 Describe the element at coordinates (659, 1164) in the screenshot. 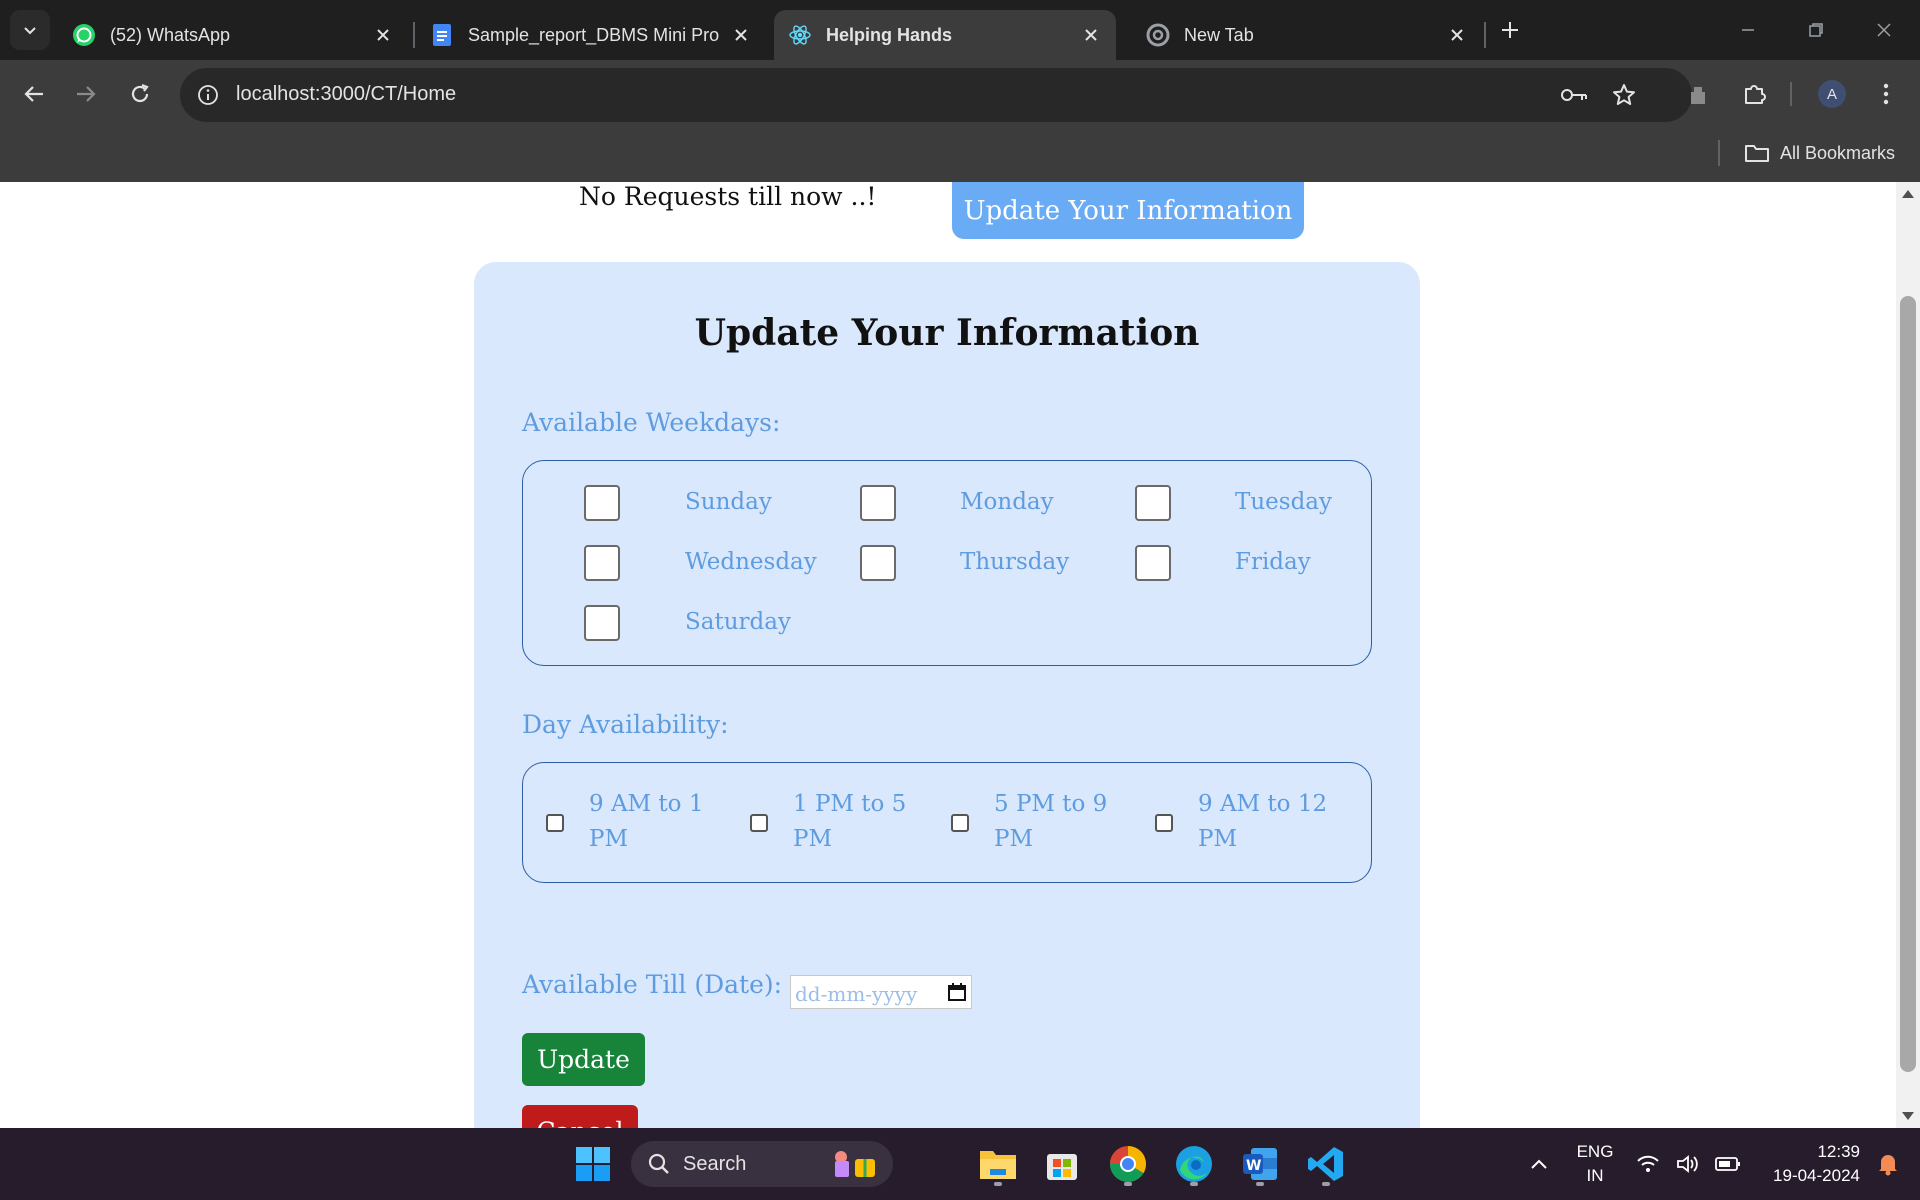

I see `search-icon` at that location.